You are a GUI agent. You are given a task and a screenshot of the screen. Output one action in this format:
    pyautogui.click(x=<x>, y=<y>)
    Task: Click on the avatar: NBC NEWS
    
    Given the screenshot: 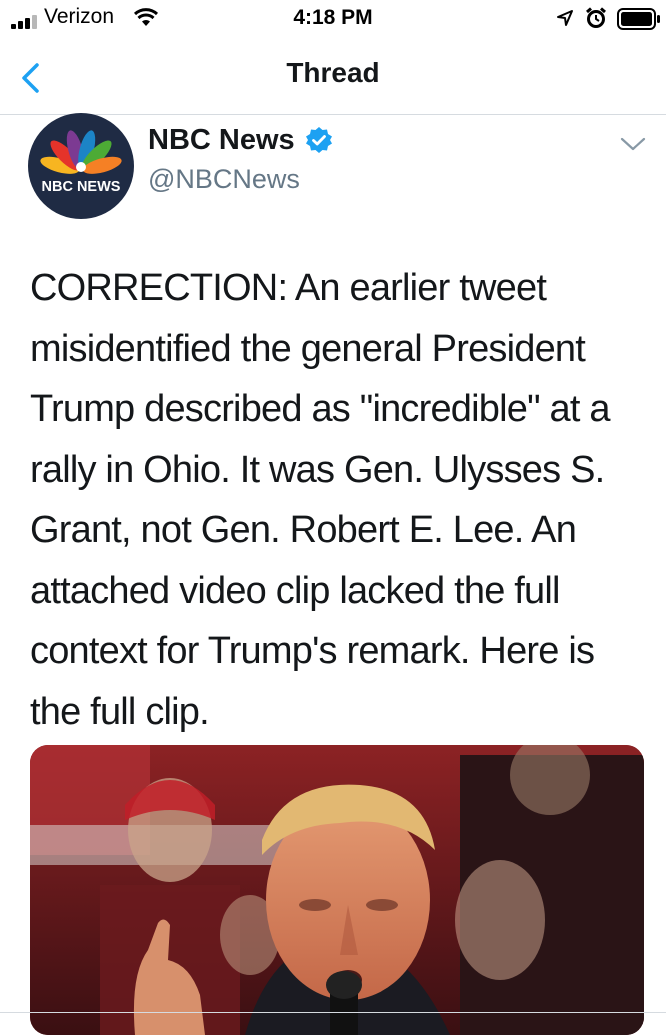 What is the action you would take?
    pyautogui.click(x=81, y=166)
    